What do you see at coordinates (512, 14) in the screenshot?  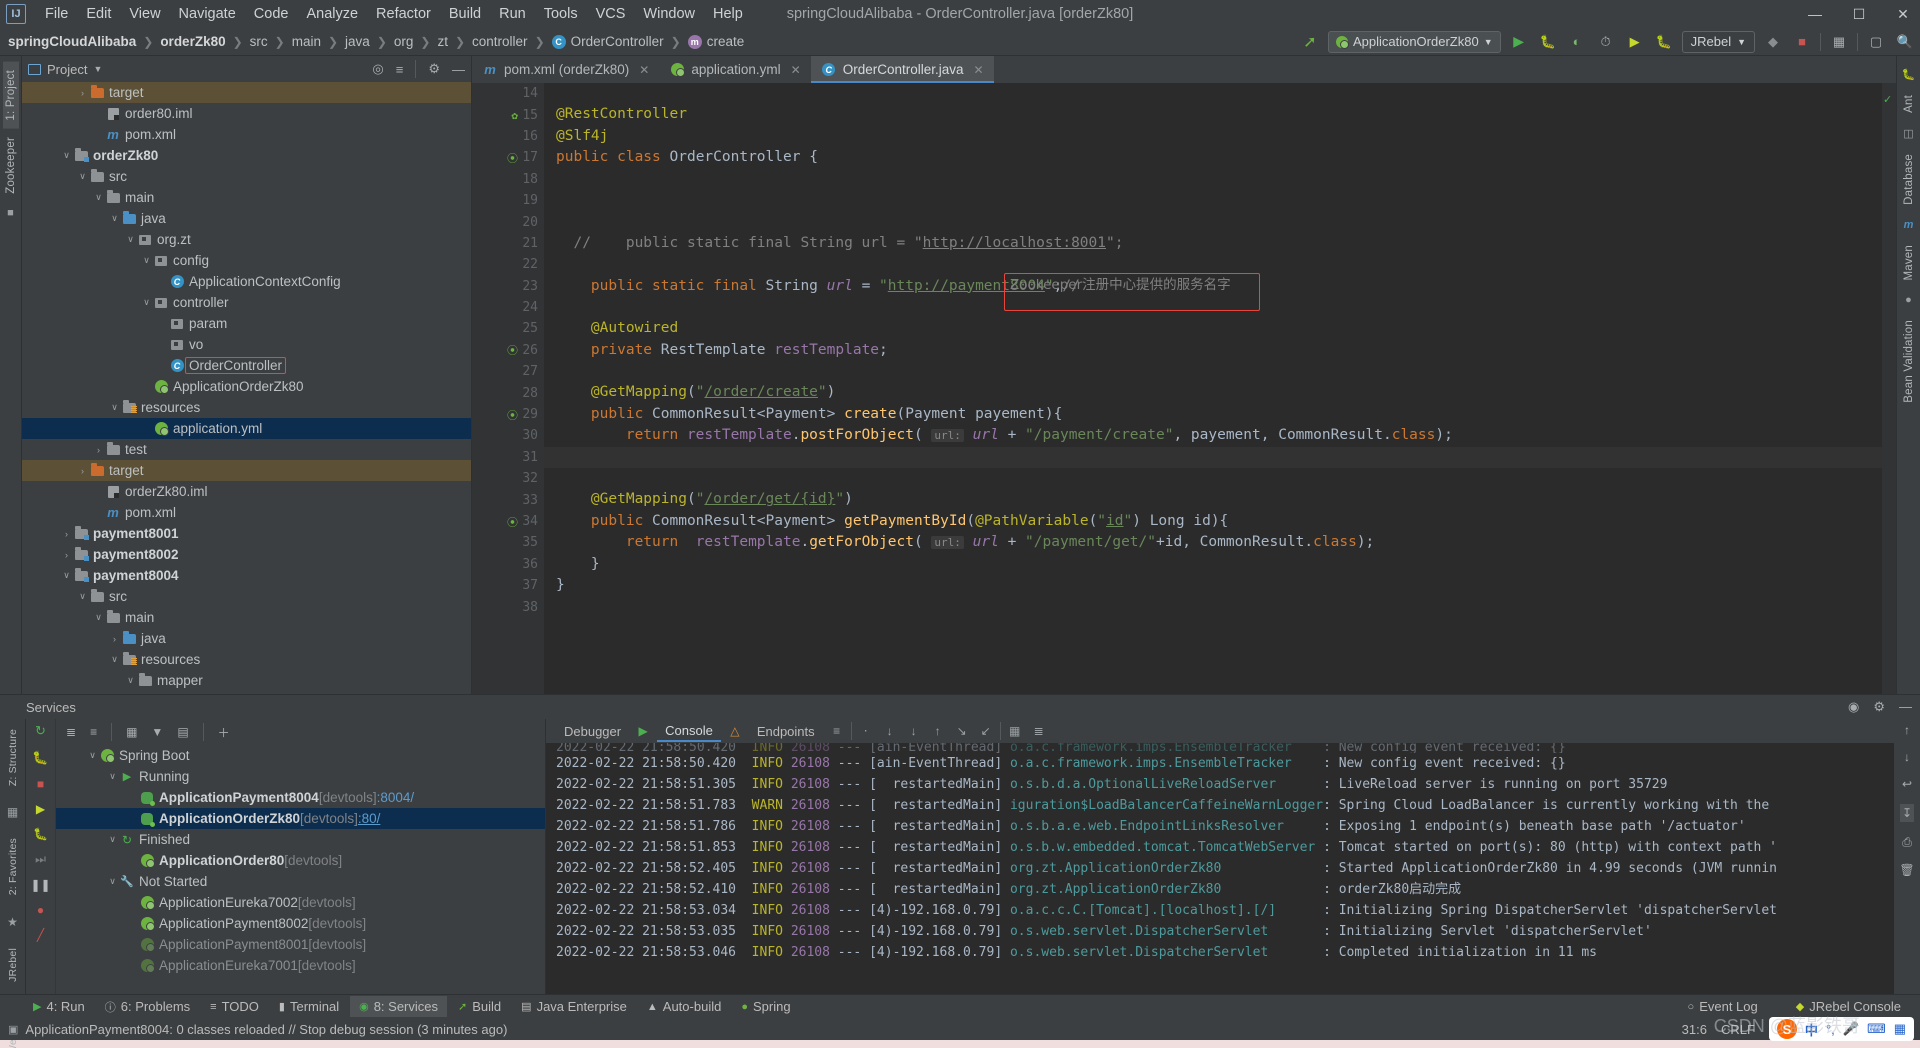 I see `menu-run: Run` at bounding box center [512, 14].